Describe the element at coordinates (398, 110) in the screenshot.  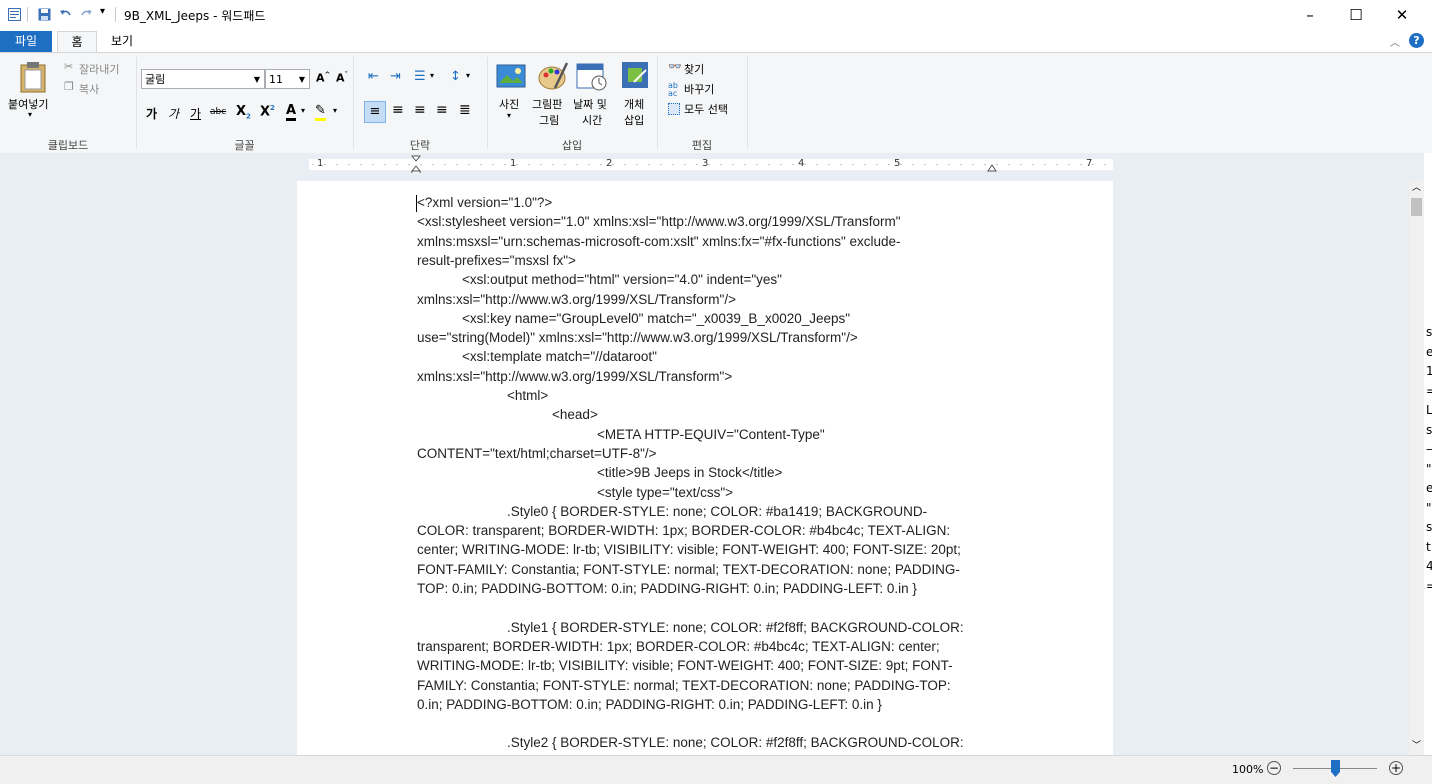
I see `align-center-icon: ≡` at that location.